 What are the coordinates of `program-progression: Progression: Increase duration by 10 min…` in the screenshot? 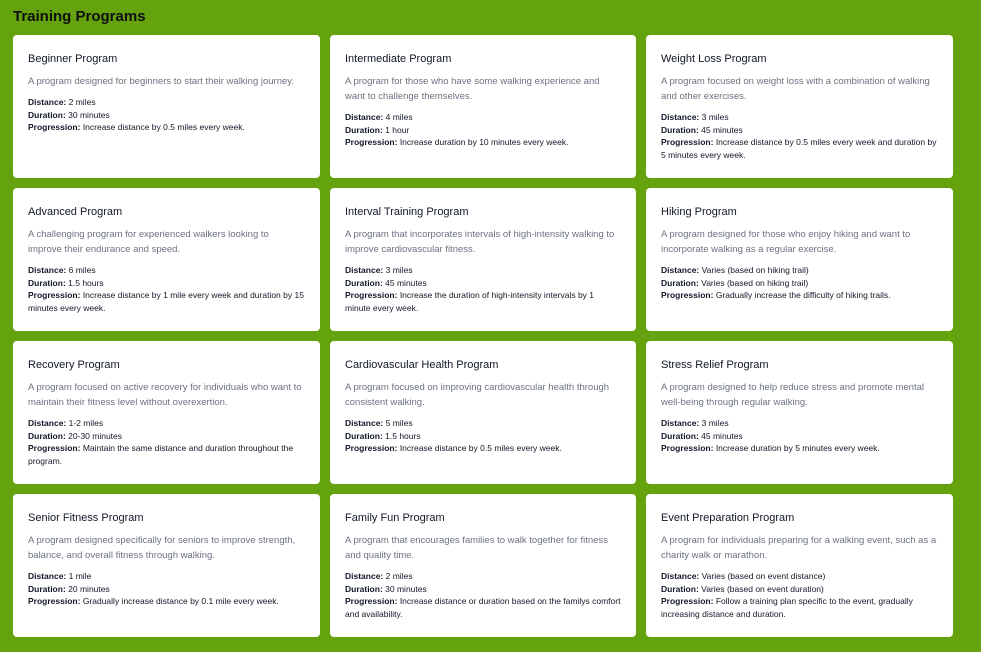 It's located at (483, 142).